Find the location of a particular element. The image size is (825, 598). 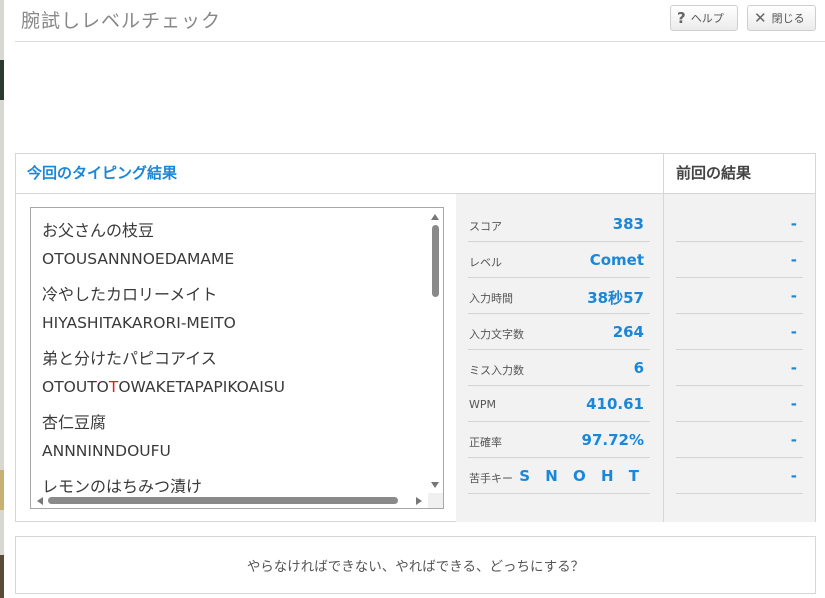

stat-value: 38秒57 is located at coordinates (615, 298).